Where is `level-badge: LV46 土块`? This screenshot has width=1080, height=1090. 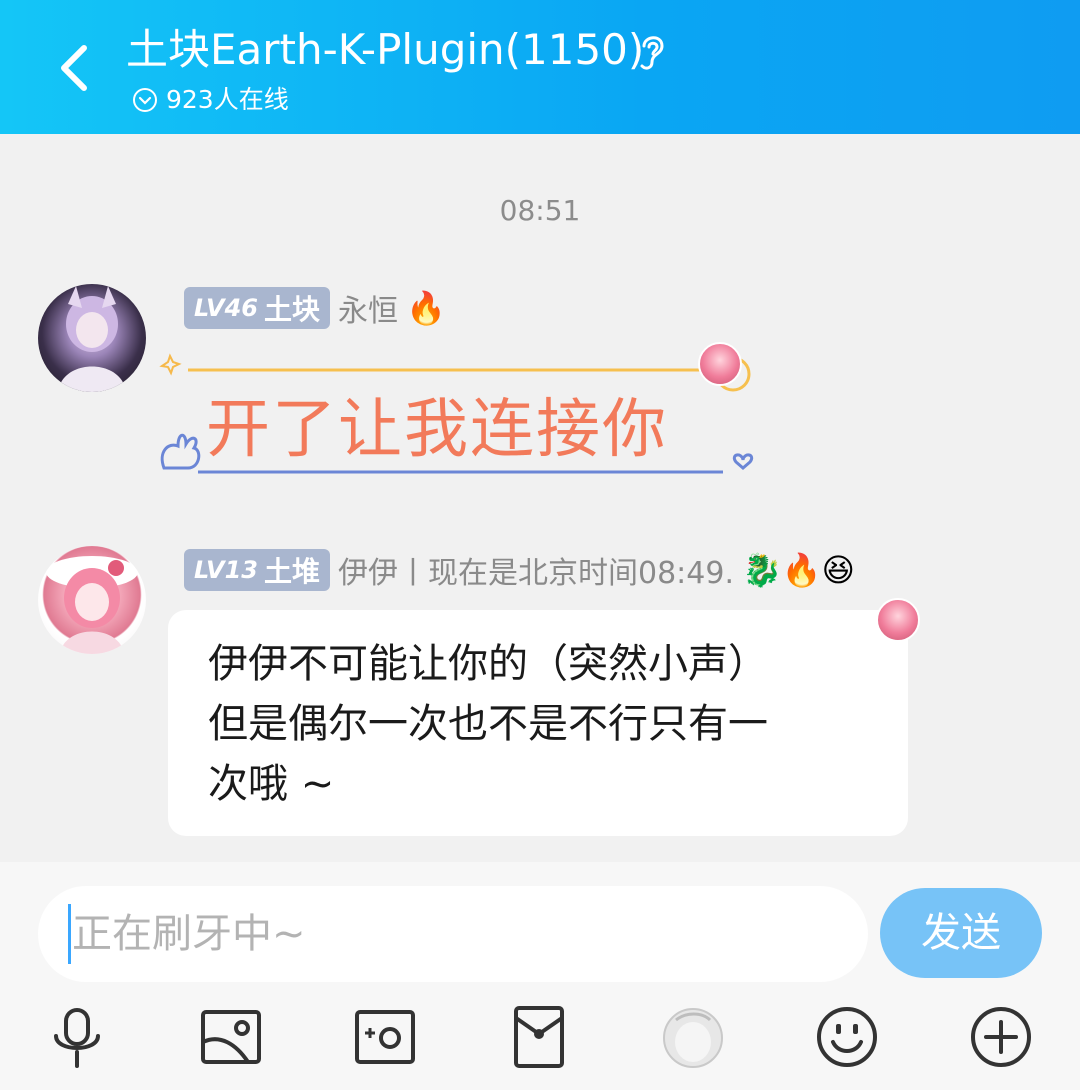 level-badge: LV46 土块 is located at coordinates (257, 308).